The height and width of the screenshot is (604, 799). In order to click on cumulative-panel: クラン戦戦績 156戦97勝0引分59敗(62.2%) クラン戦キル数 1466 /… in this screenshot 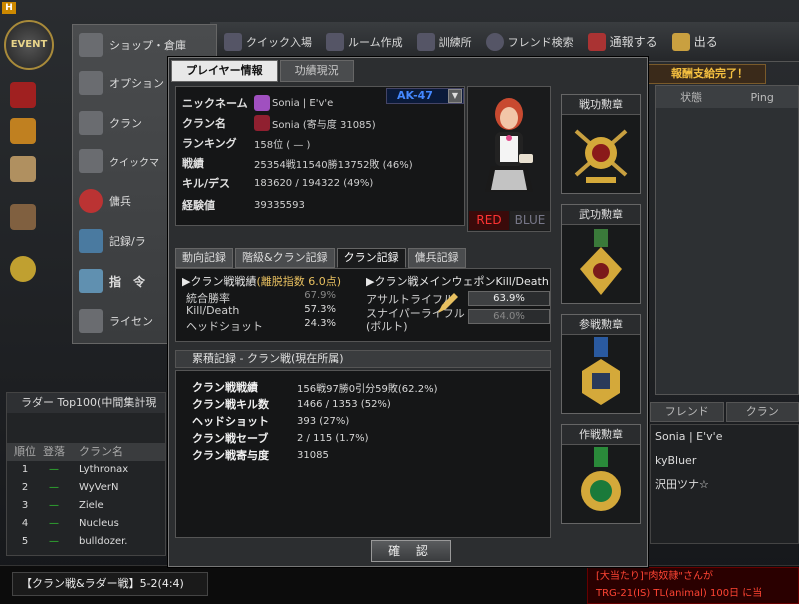, I will do `click(363, 454)`.